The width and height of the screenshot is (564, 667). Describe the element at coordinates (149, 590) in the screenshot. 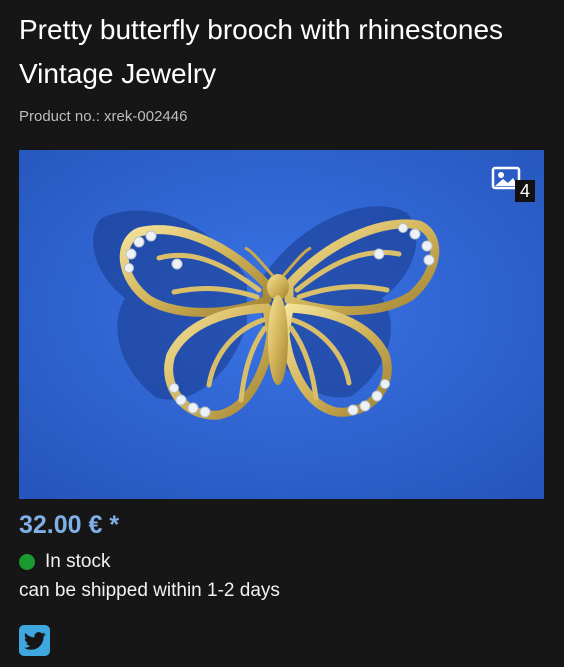

I see `shipping-info: can be shipped within 1-2 days` at that location.